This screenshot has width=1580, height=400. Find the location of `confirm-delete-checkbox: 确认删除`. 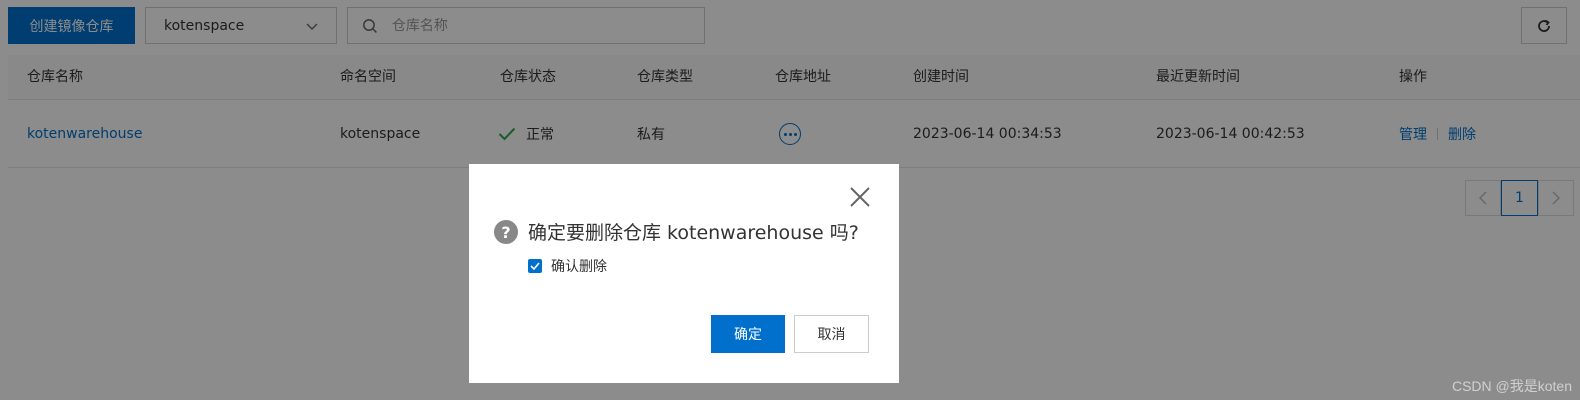

confirm-delete-checkbox: 确认删除 is located at coordinates (567, 266).